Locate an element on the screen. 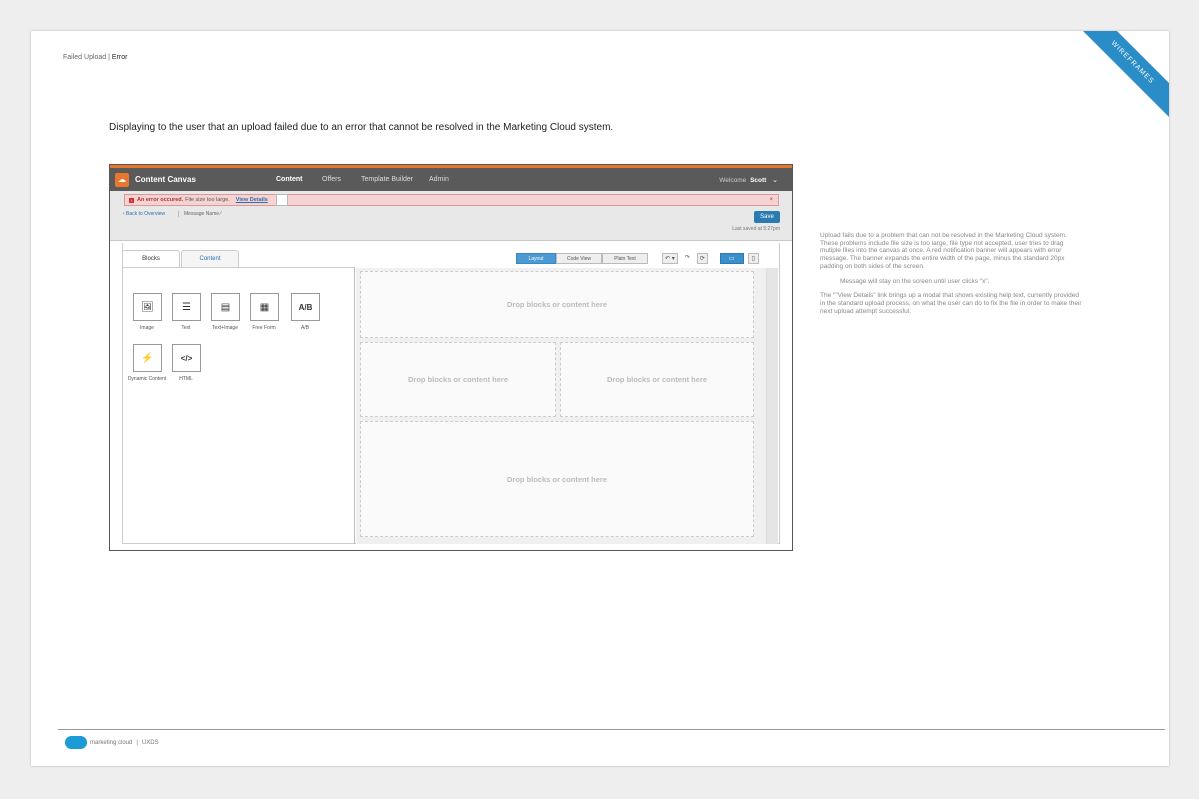 The width and height of the screenshot is (1199, 799). ab-block: A/B is located at coordinates (305, 307).